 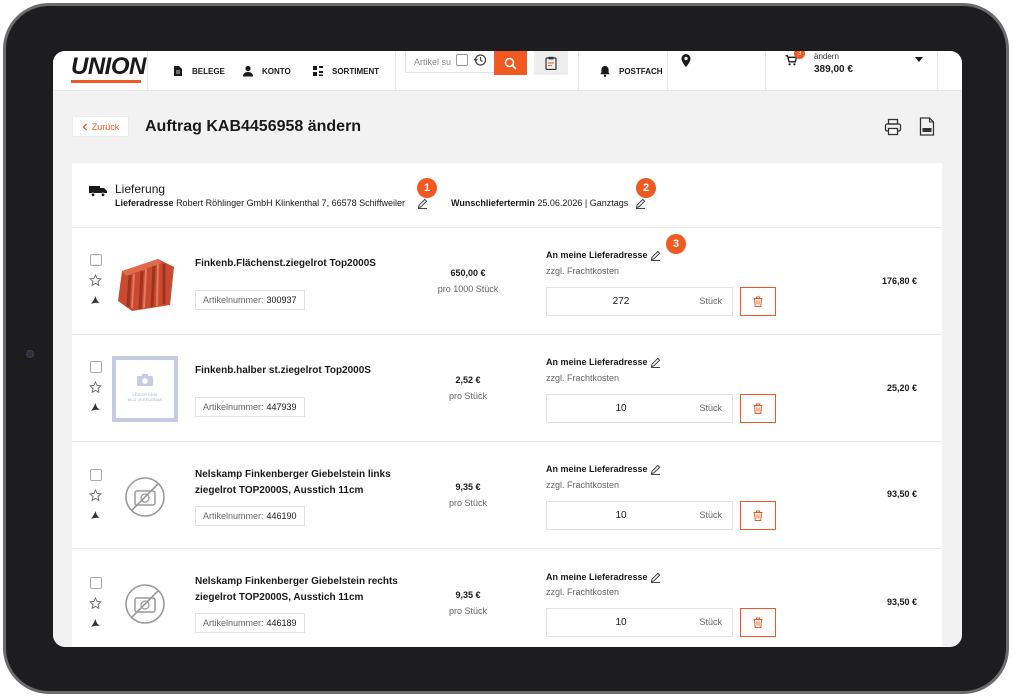 What do you see at coordinates (178, 71) in the screenshot?
I see `document-icon` at bounding box center [178, 71].